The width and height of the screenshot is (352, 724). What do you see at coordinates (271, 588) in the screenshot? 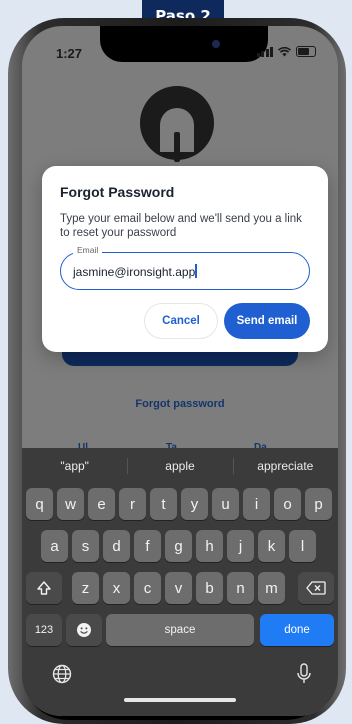
I see `key-m: m` at bounding box center [271, 588].